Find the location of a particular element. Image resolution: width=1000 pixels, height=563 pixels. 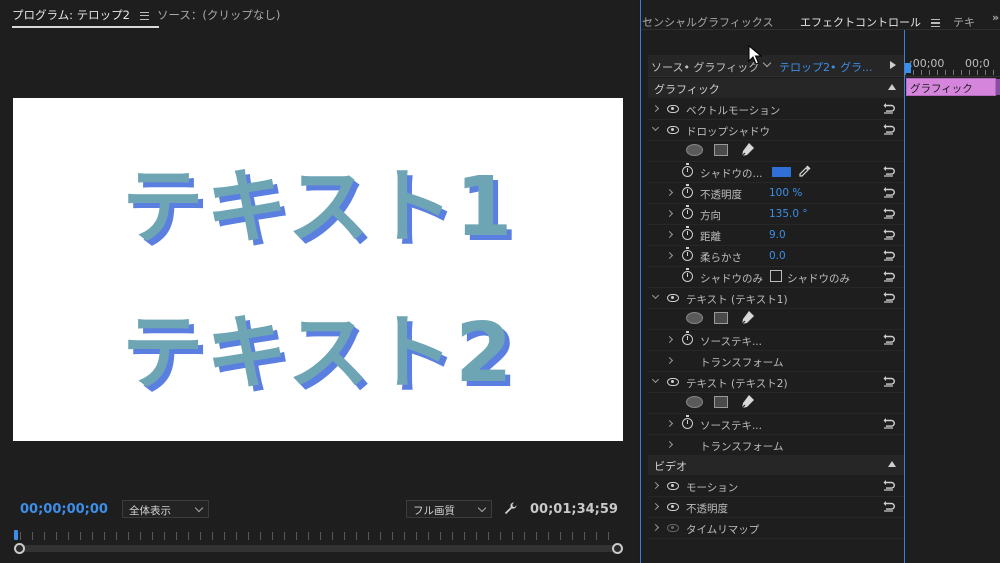

section-video-label: ビデオ is located at coordinates (670, 466).